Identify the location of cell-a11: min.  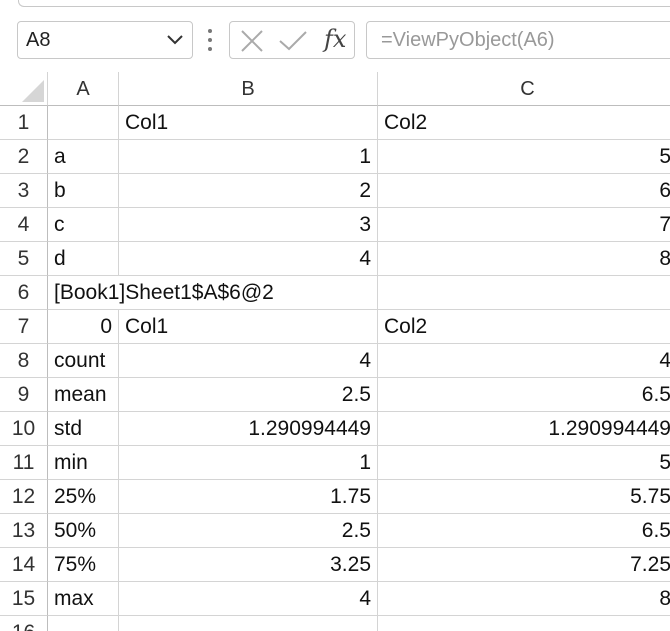
(83, 463).